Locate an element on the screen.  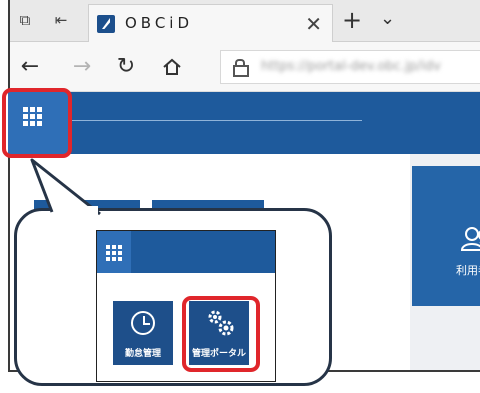
tab-actions-icon: ⧉ is located at coordinates (25, 20).